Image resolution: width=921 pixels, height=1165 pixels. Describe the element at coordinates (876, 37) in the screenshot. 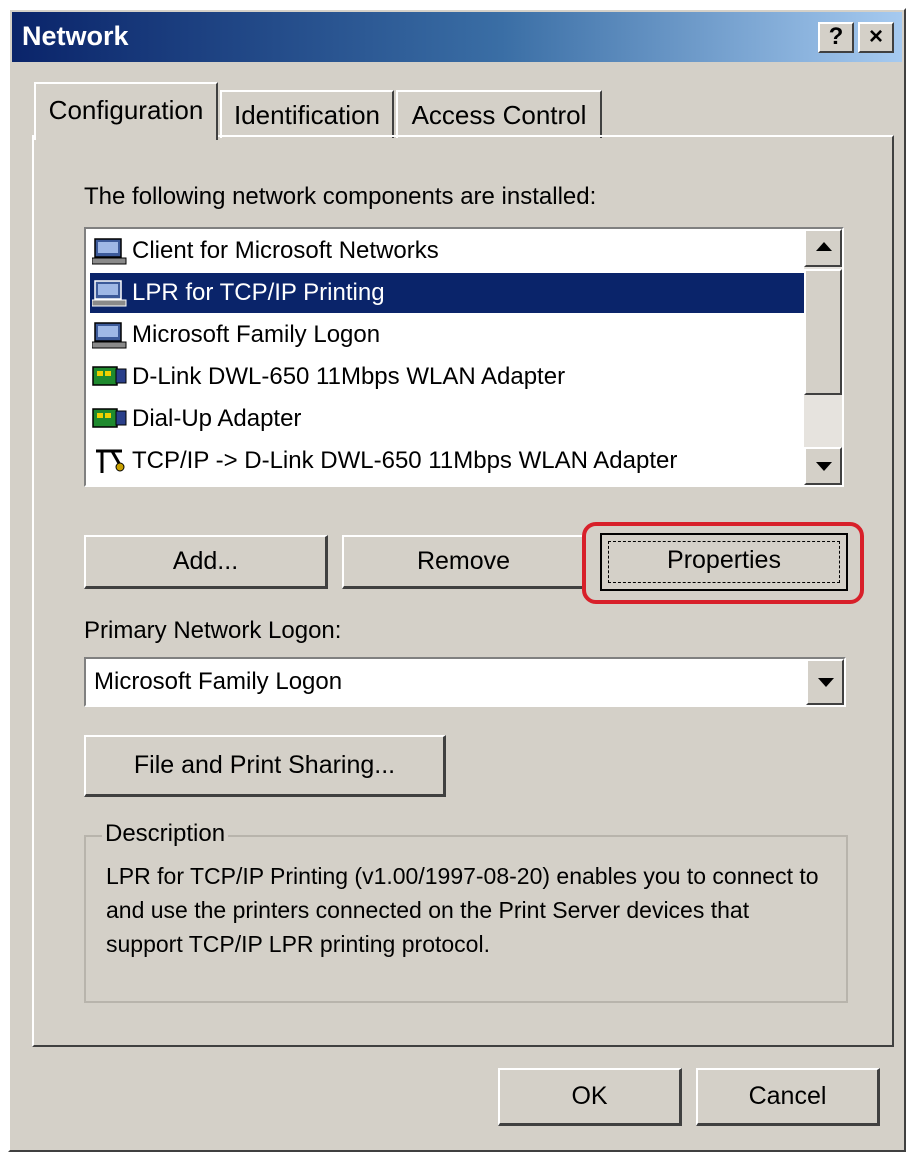

I see `close-button: ×` at that location.